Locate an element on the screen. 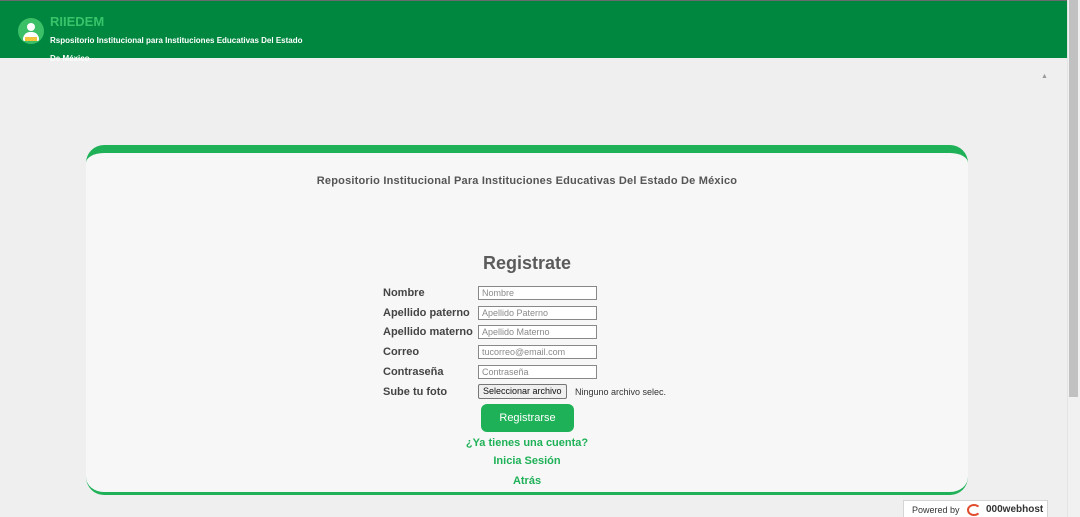  brand-name: RIIEDEM is located at coordinates (77, 21).